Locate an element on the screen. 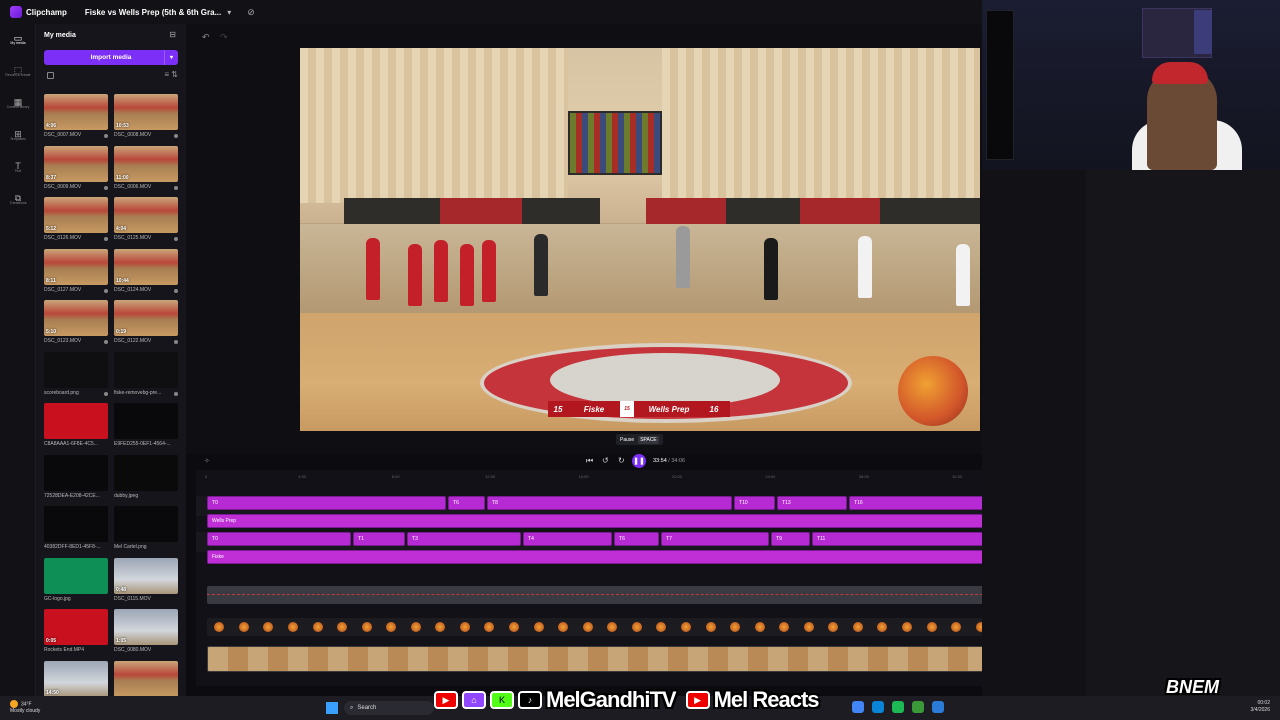  text-track-away-name: Wells Prep is located at coordinates (600, 521).